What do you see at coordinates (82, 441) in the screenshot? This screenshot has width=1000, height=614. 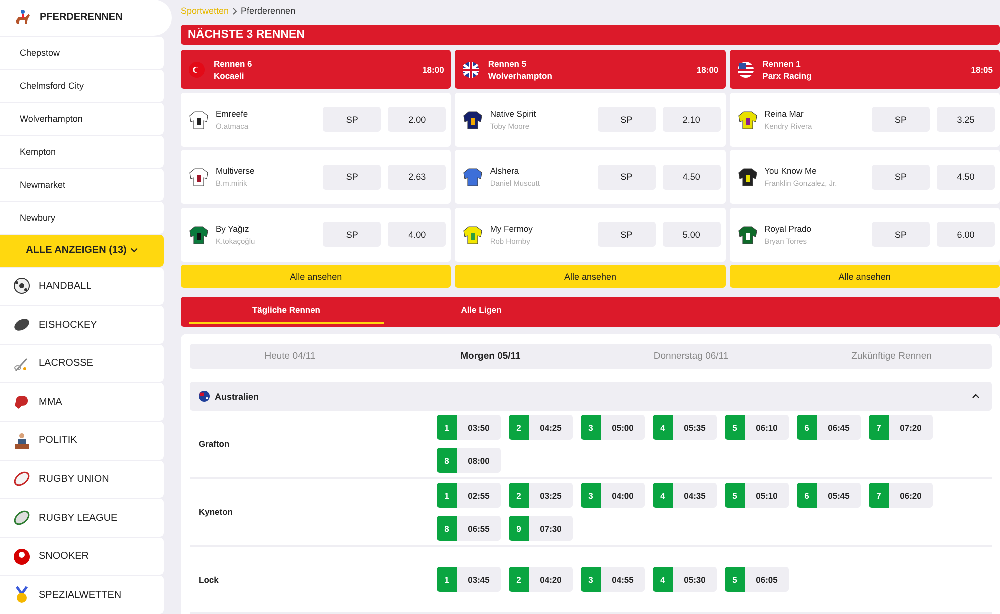 I see `sidebar-item: POLITIK` at bounding box center [82, 441].